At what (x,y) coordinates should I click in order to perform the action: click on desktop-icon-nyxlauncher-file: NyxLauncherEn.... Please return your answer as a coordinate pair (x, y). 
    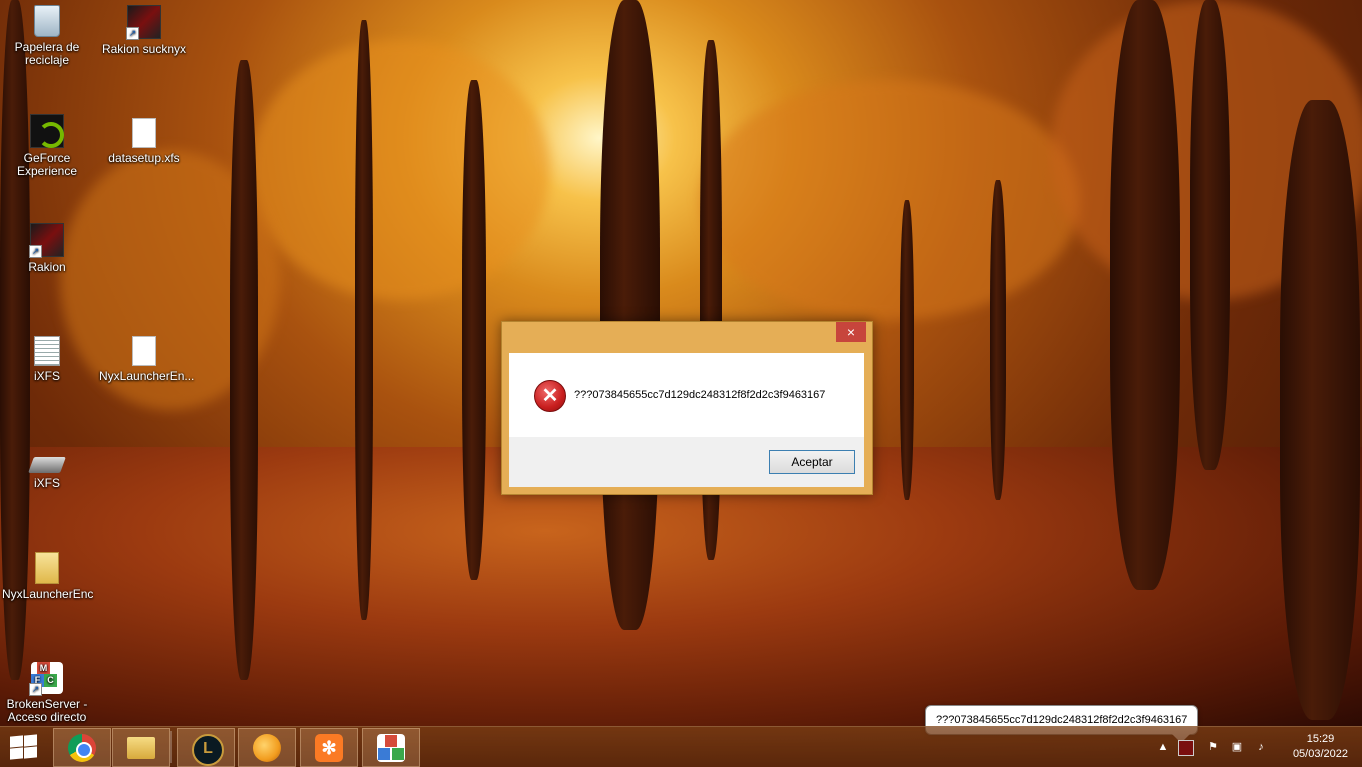
    Looking at the image, I should click on (147, 359).